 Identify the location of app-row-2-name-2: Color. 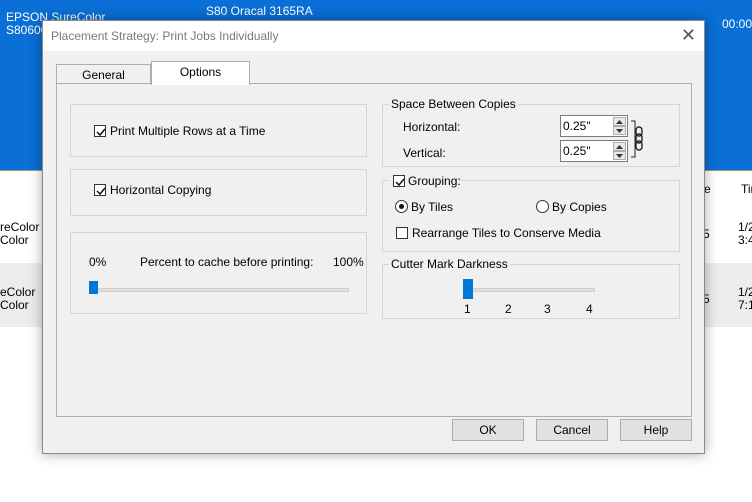
(14, 305).